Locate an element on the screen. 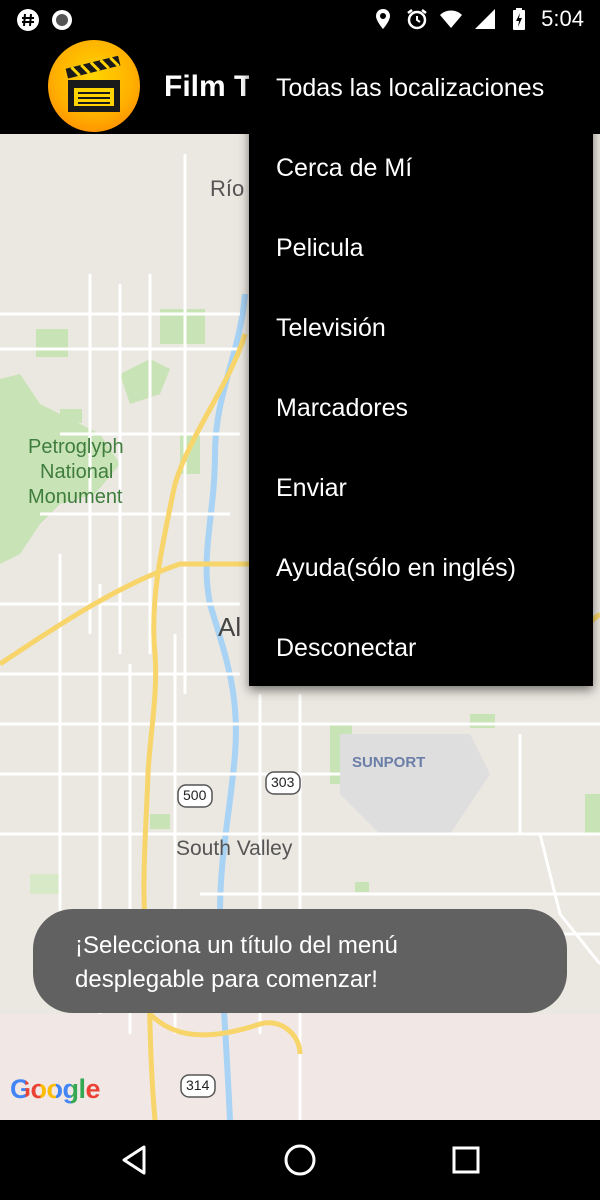 The height and width of the screenshot is (1200, 600). hash-icon is located at coordinates (28, 20).